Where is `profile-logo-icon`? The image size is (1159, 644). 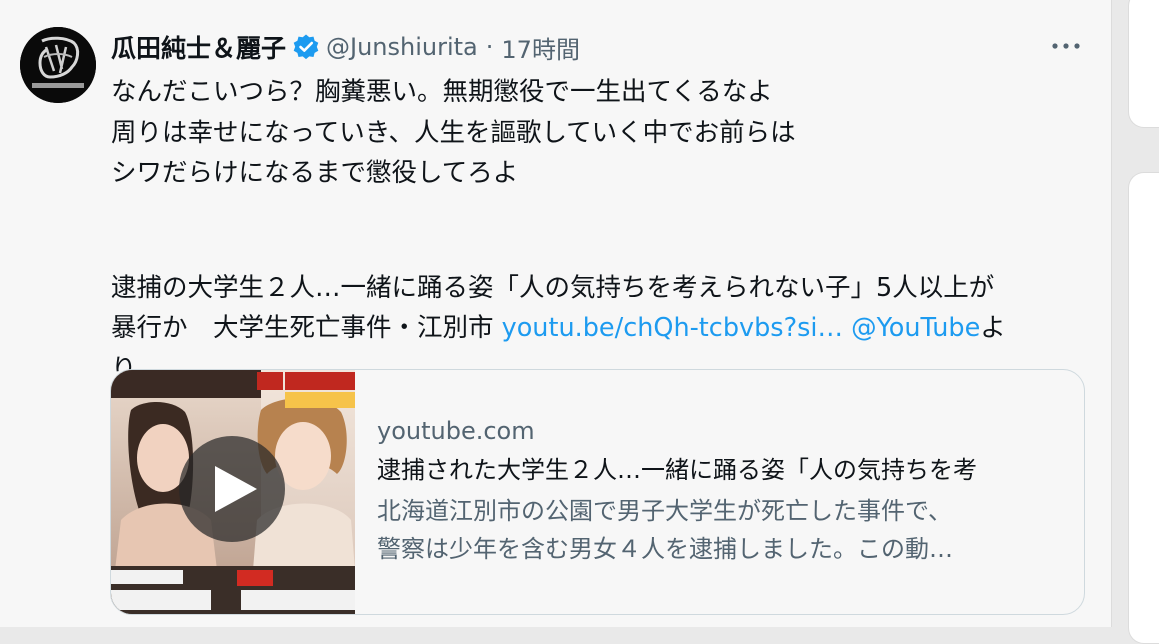
profile-logo-icon is located at coordinates (58, 65).